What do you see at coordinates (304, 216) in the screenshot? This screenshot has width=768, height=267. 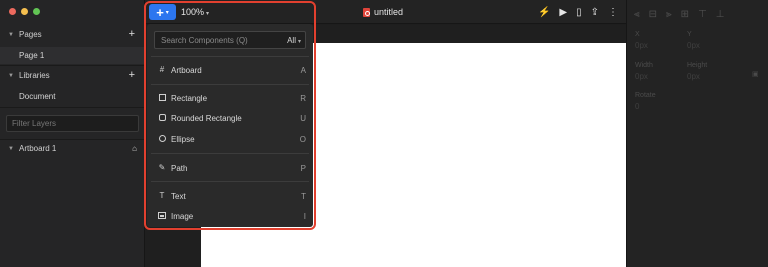 I see `shortcut-key: I` at bounding box center [304, 216].